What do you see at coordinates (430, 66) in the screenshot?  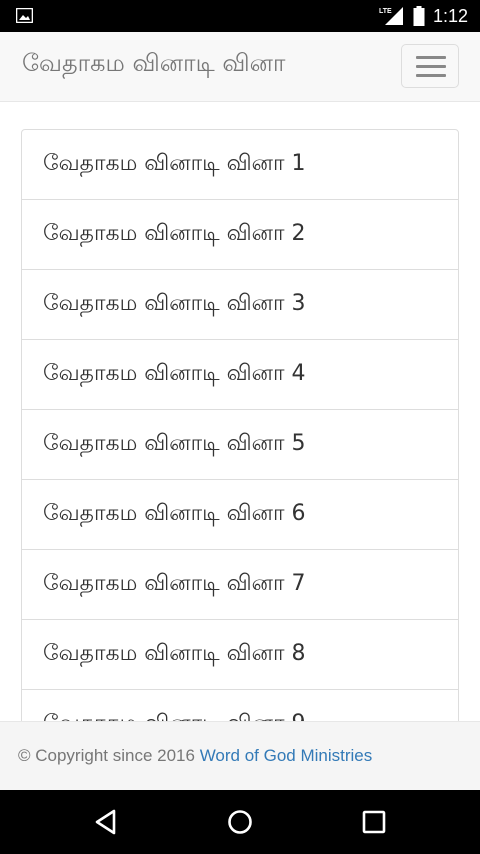 I see `menu-toggle-button` at bounding box center [430, 66].